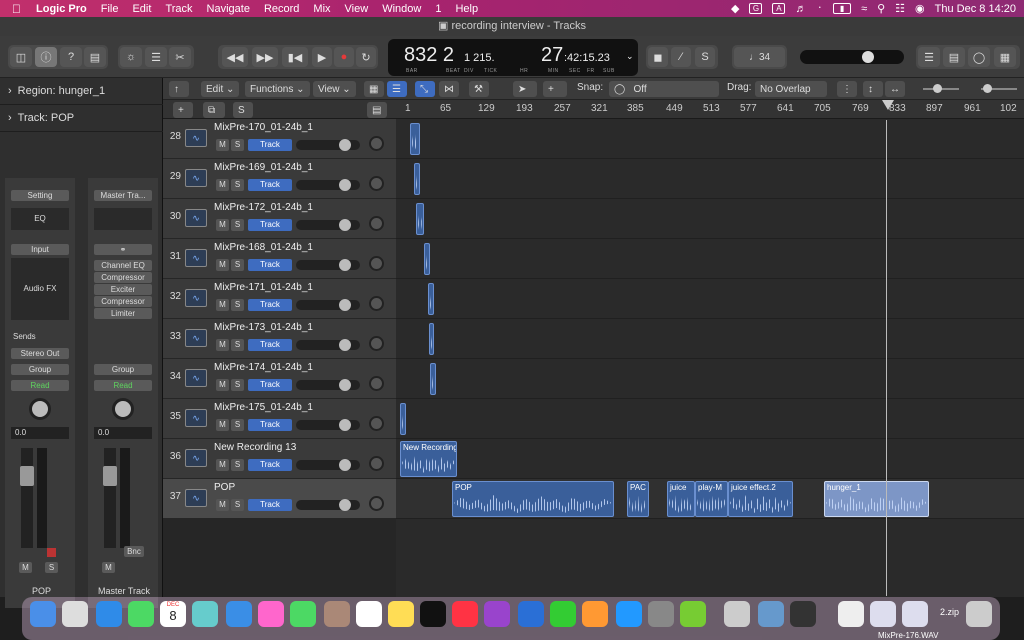 This screenshot has height=640, width=1024. Describe the element at coordinates (123, 409) in the screenshot. I see `master-pan-knob` at that location.